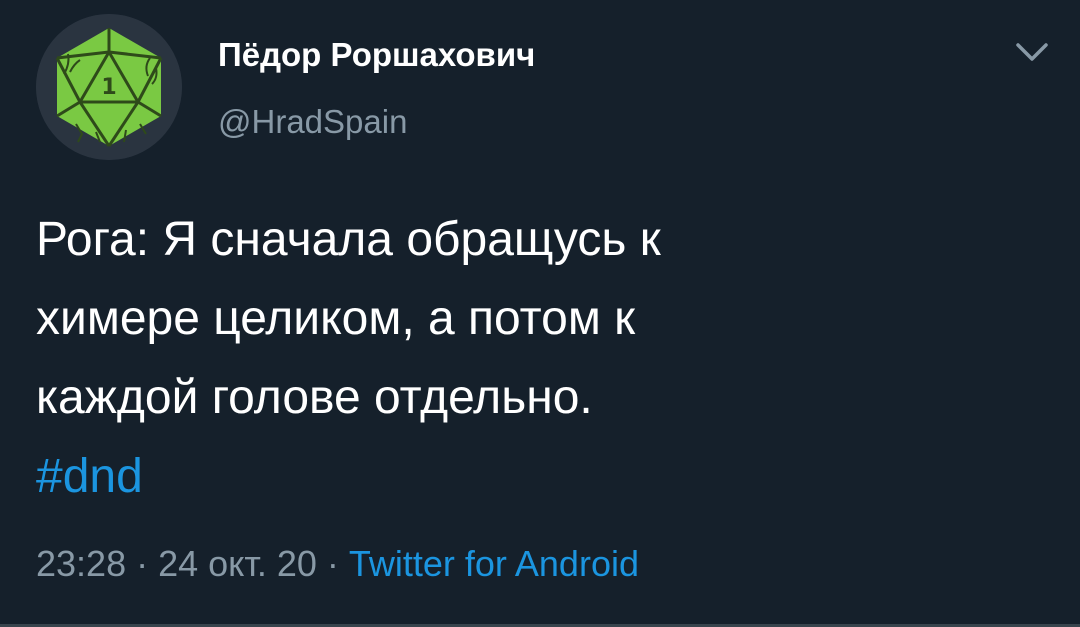 This screenshot has height=627, width=1080. What do you see at coordinates (376, 55) in the screenshot?
I see `display-name: Пёдор Роршахович` at bounding box center [376, 55].